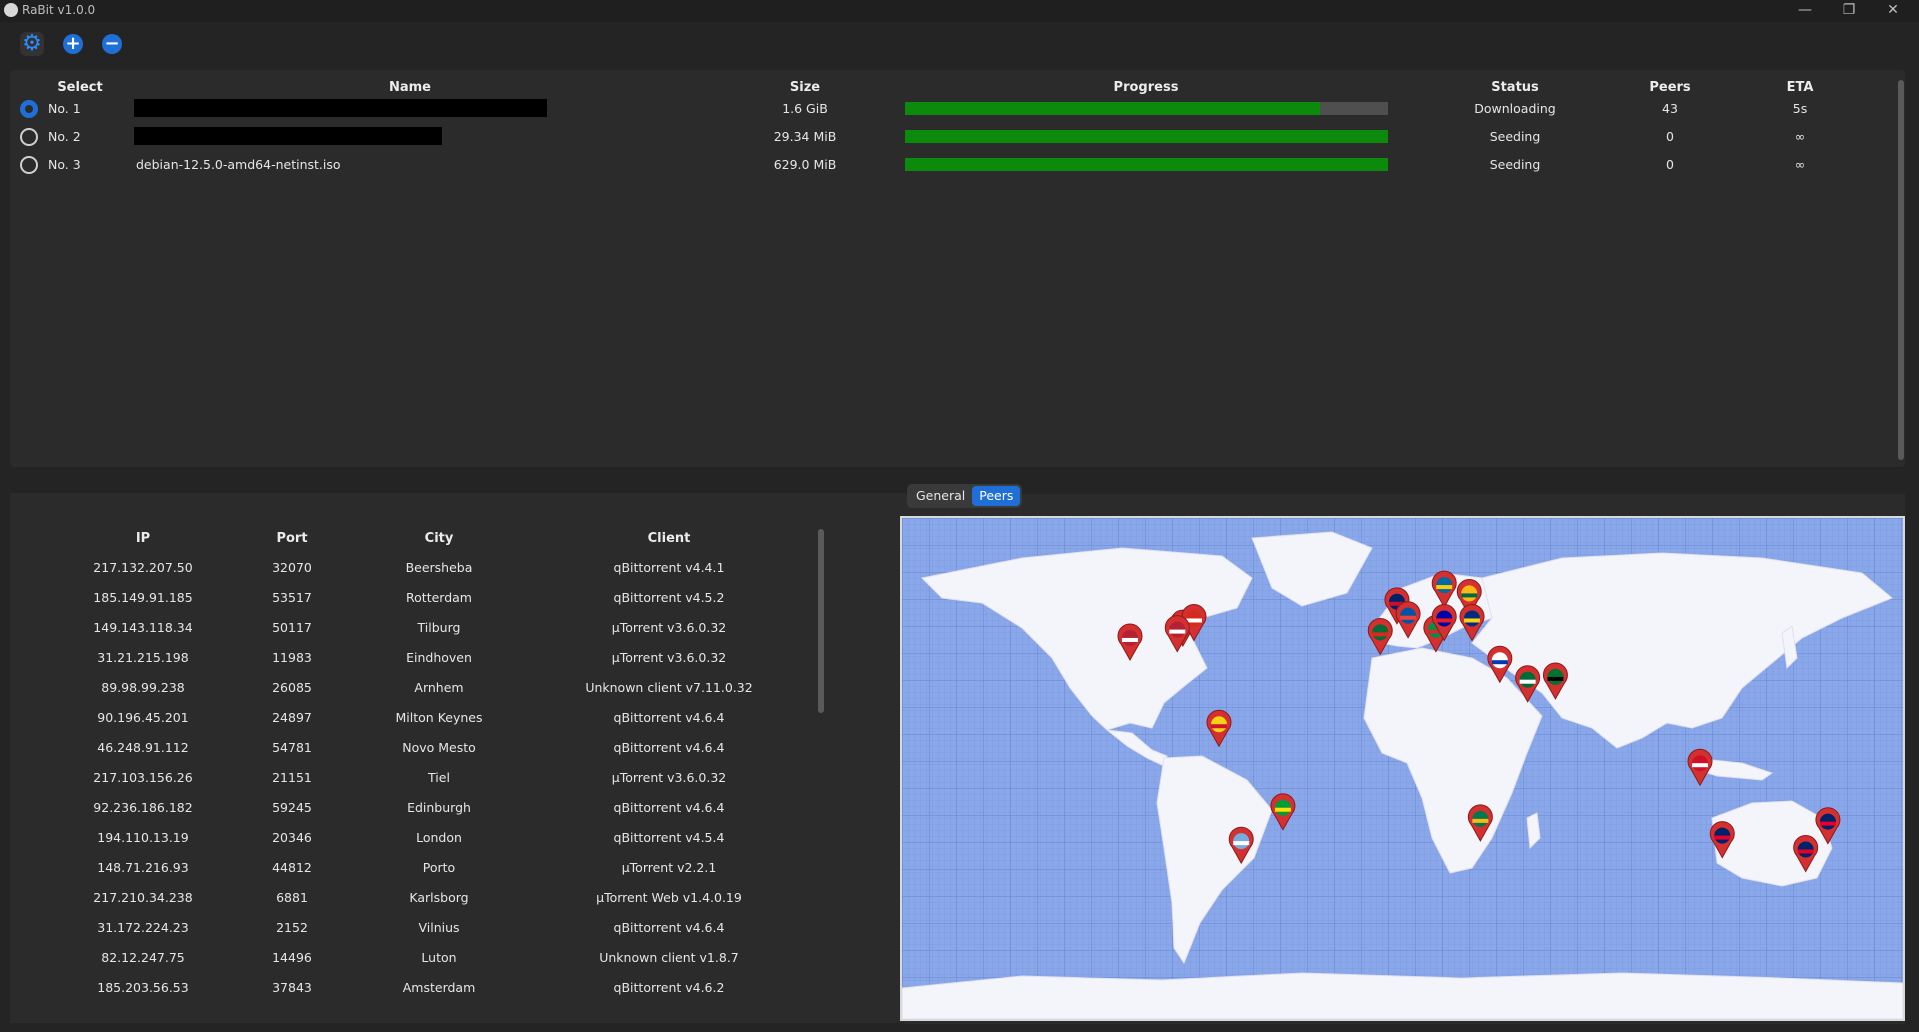 The image size is (1919, 1032). What do you see at coordinates (143, 807) in the screenshot?
I see `peer-ip: 92.236.186.182` at bounding box center [143, 807].